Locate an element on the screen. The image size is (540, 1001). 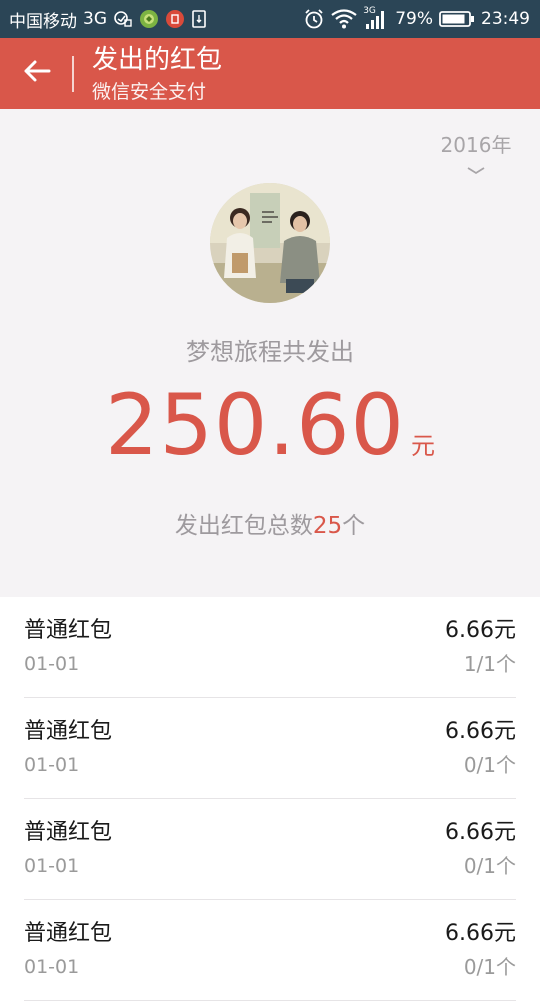
sender-summary: 梦想旅程共发出 is located at coordinates (270, 352).